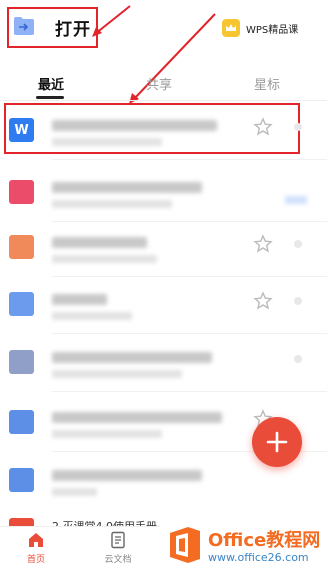  I want to click on wps-course-button: WPS精品课, so click(274, 28).